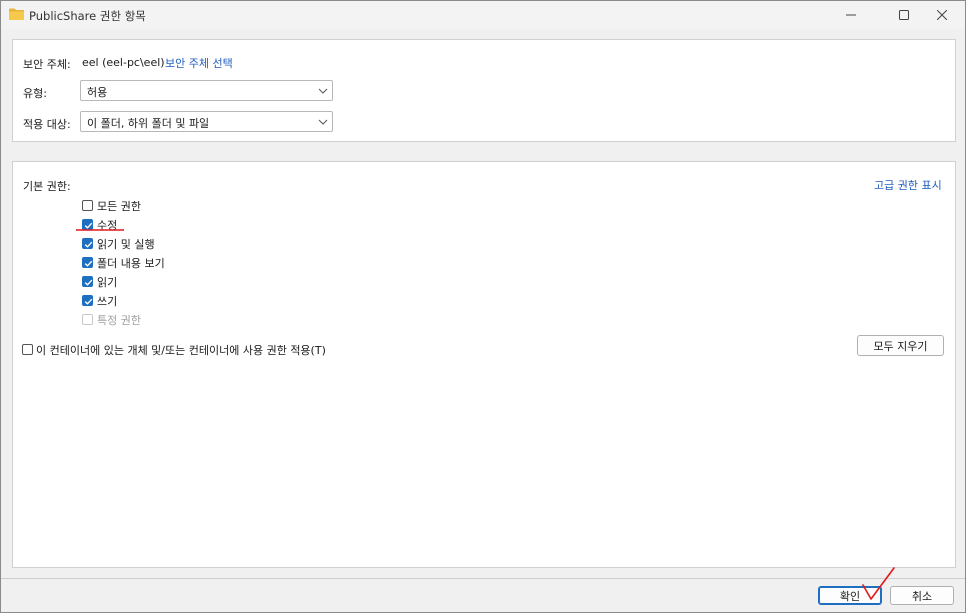 This screenshot has width=966, height=613. I want to click on close-button, so click(942, 15).